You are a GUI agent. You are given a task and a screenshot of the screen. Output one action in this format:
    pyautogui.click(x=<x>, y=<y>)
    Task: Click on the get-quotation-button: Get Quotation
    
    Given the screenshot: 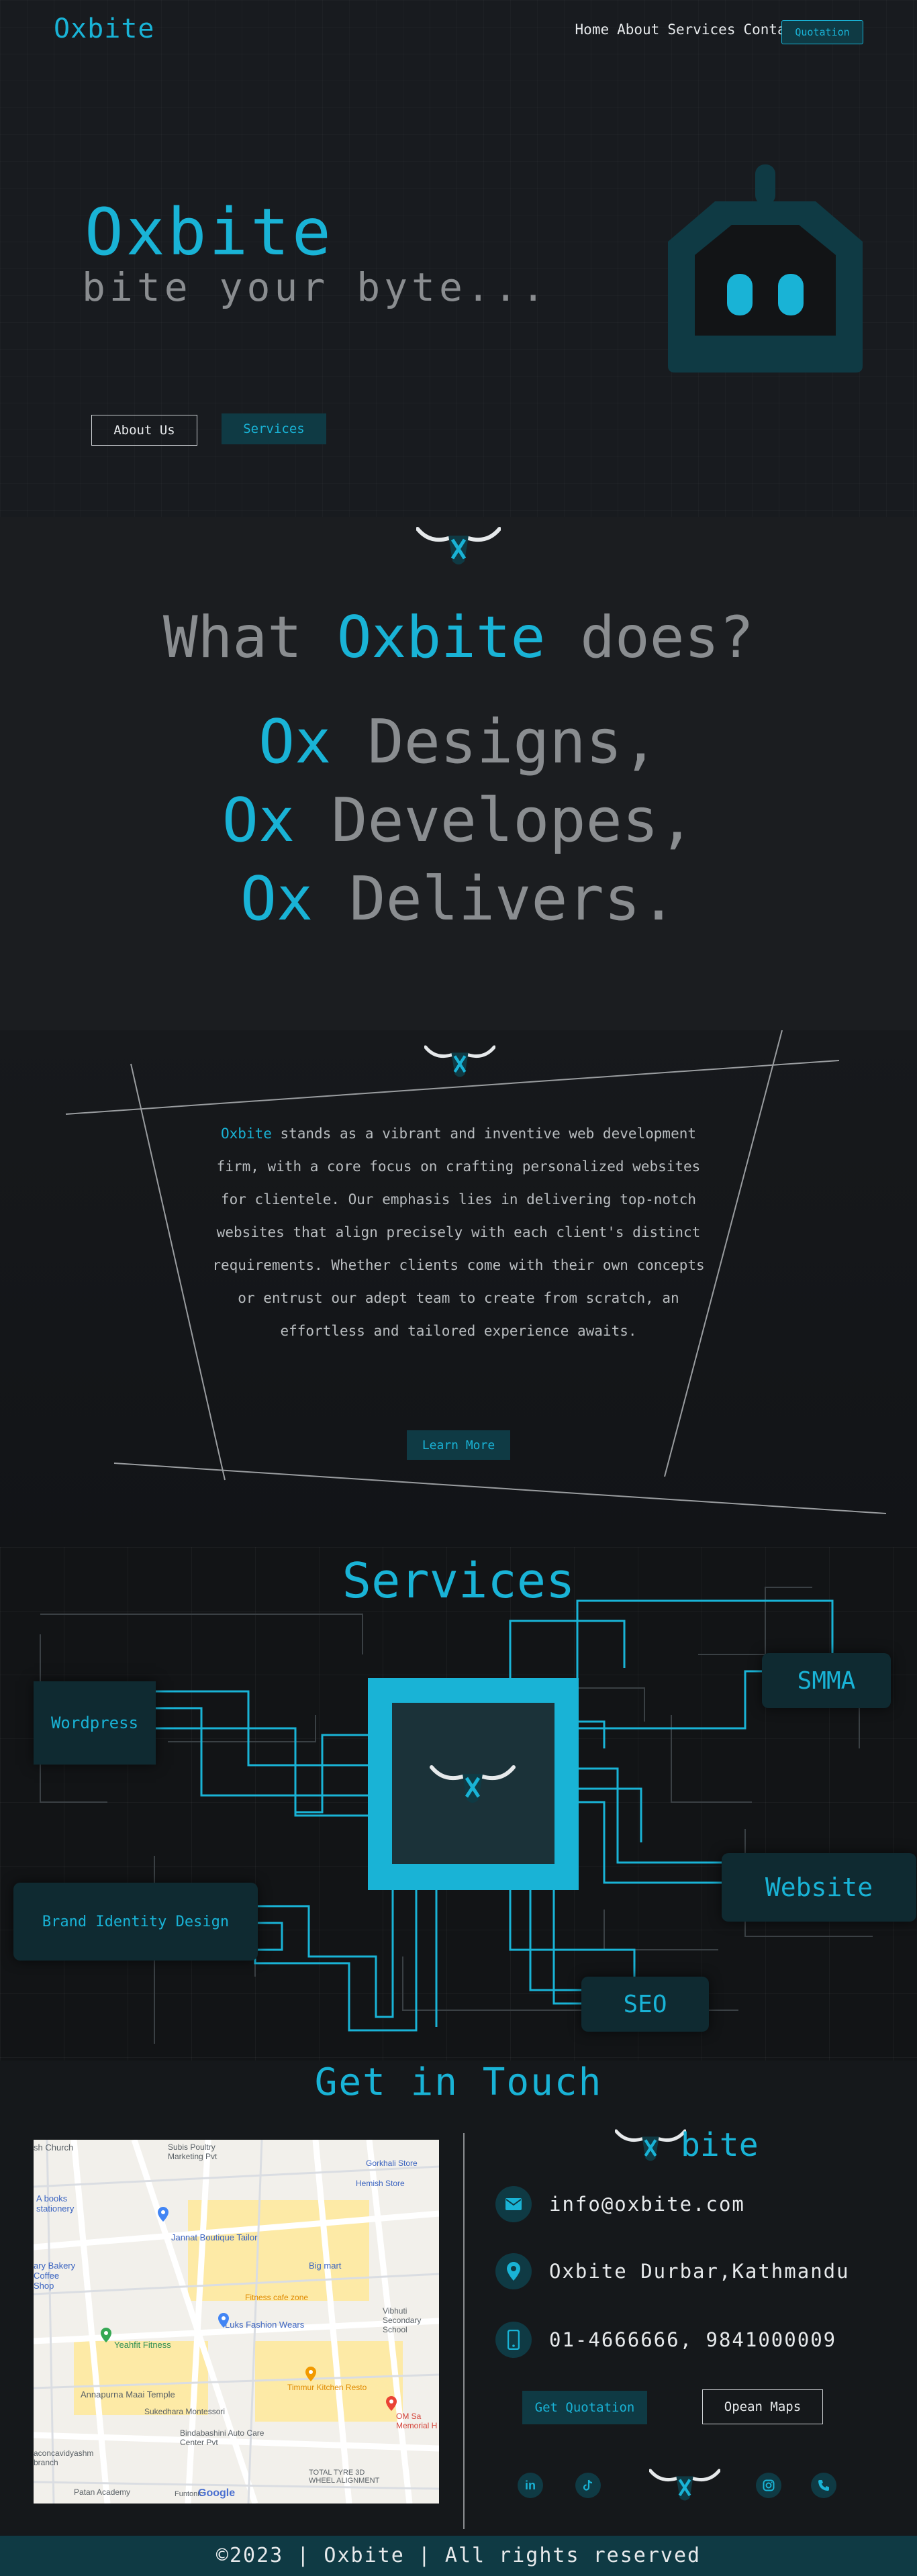 What is the action you would take?
    pyautogui.click(x=584, y=2407)
    